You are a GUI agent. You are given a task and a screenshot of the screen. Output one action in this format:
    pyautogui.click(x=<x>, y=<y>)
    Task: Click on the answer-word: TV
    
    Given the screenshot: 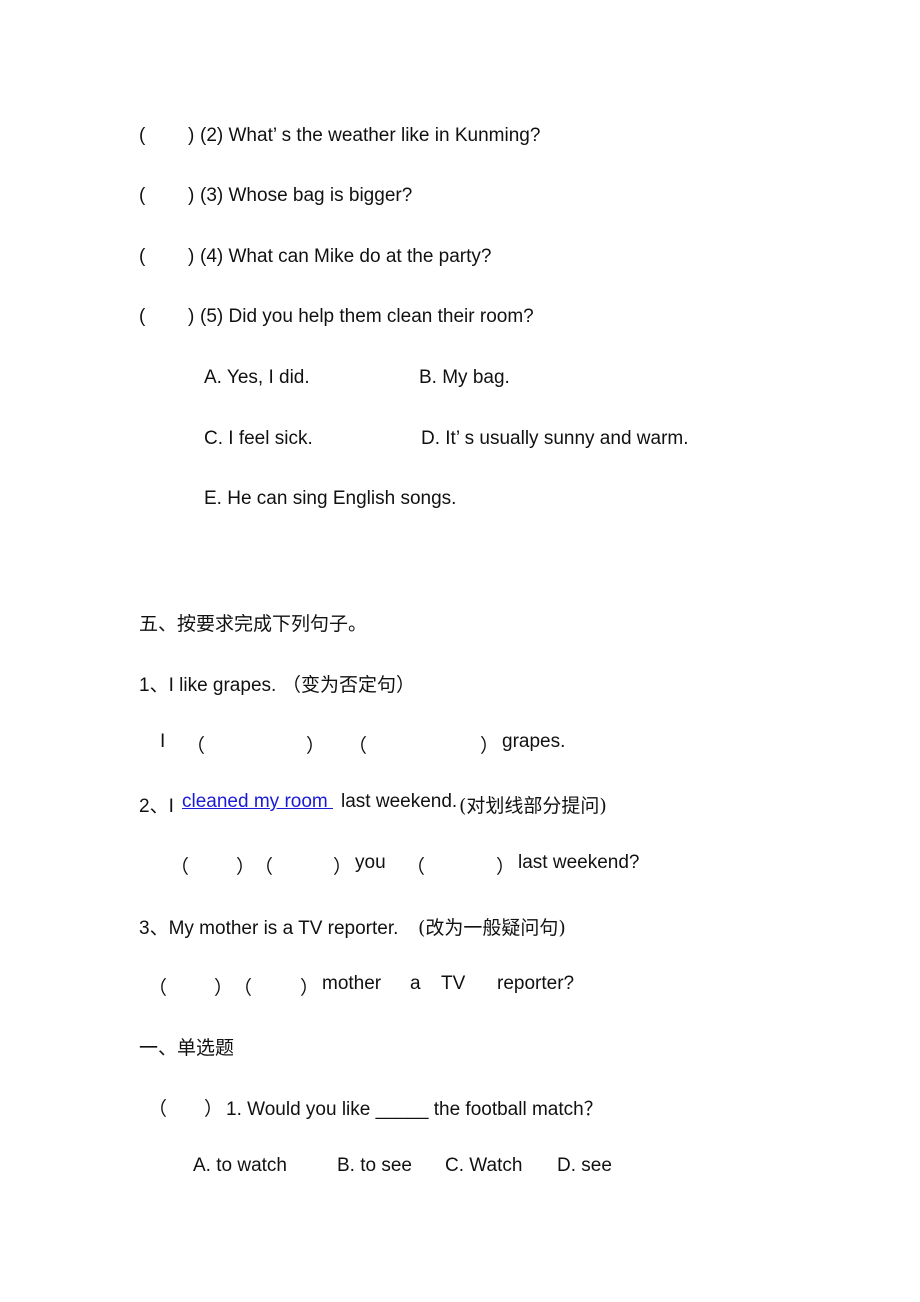 What is the action you would take?
    pyautogui.click(x=453, y=983)
    